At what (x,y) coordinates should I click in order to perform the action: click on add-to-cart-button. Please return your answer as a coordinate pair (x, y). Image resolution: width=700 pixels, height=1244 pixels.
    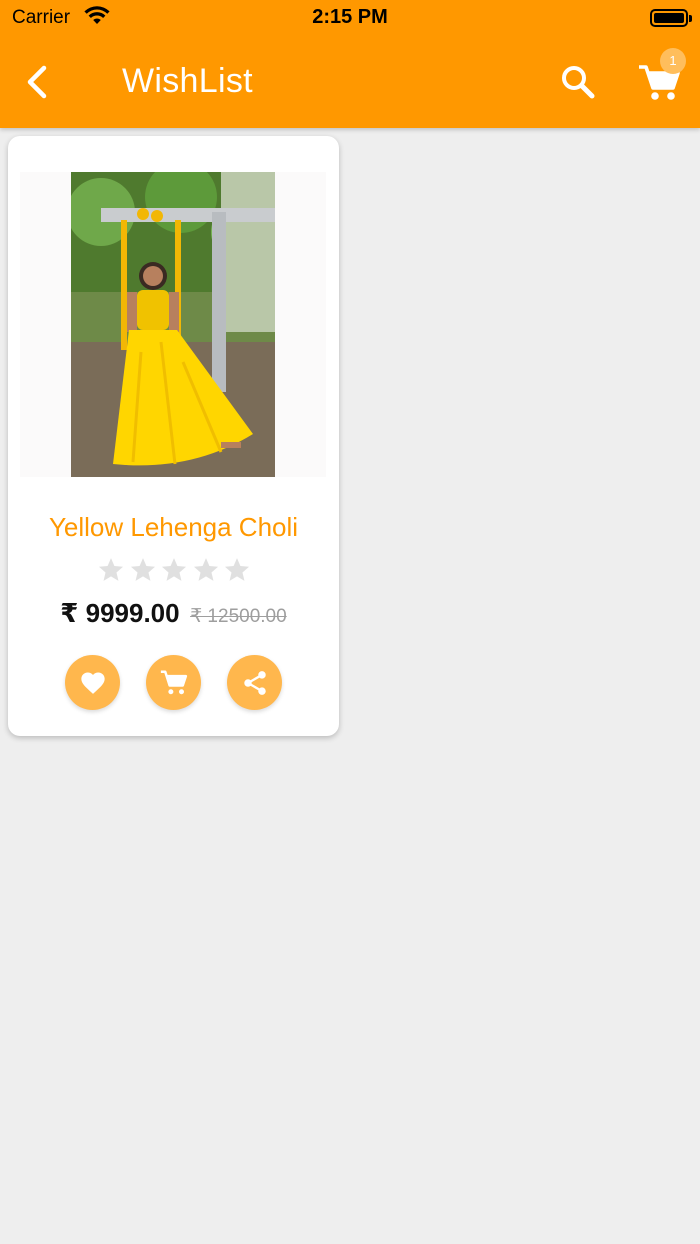
    Looking at the image, I should click on (173, 682).